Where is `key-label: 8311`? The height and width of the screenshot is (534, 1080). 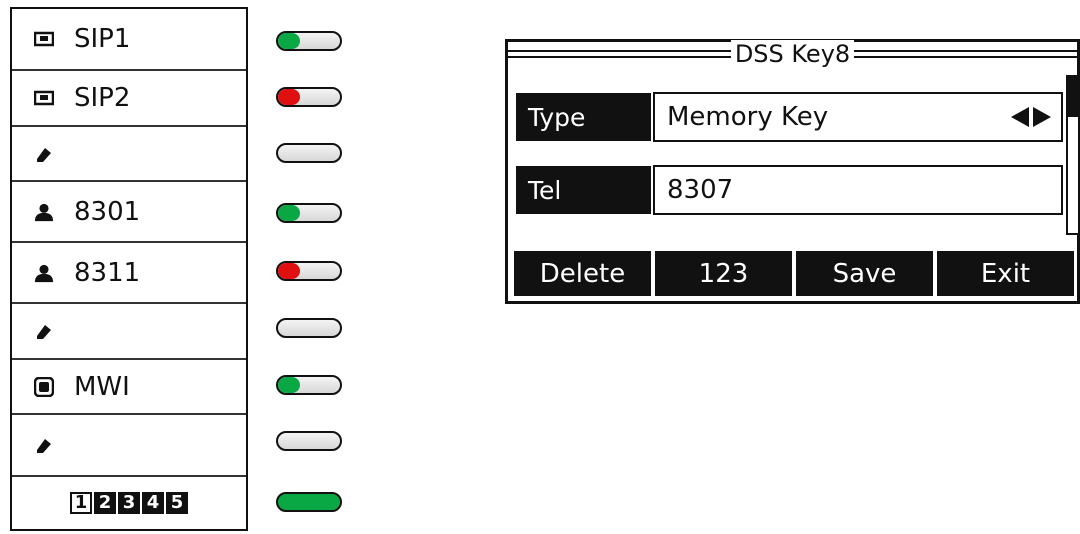
key-label: 8311 is located at coordinates (107, 272).